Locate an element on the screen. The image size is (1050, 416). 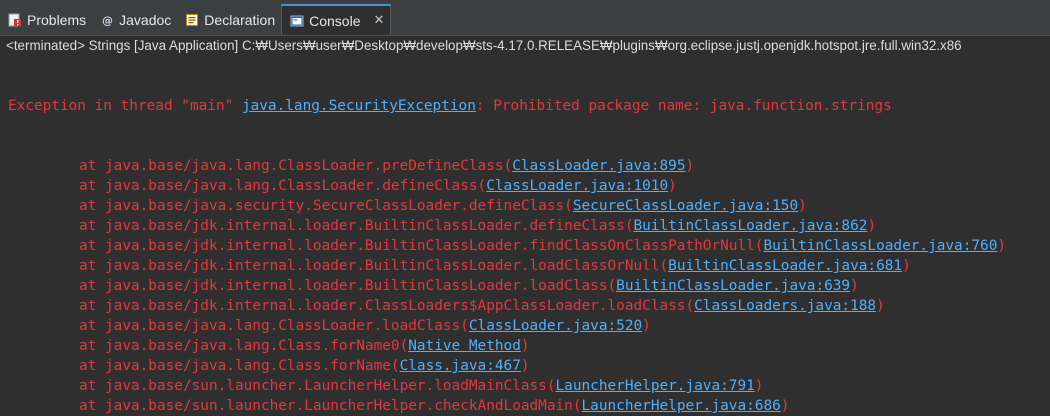
stack-method: at java.base/java.lang.Class.forName( is located at coordinates (239, 366).